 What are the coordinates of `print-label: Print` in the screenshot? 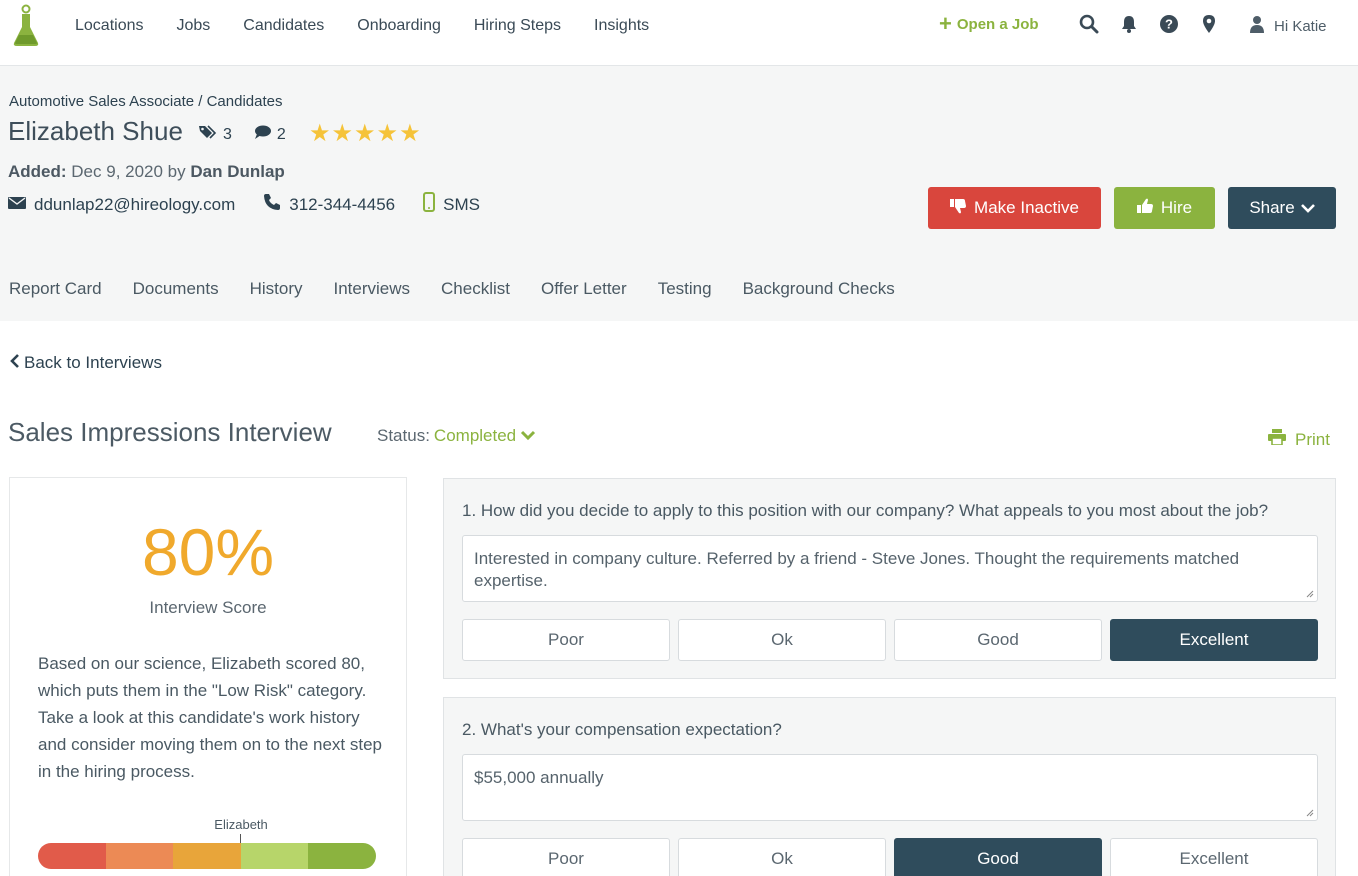 It's located at (1312, 439).